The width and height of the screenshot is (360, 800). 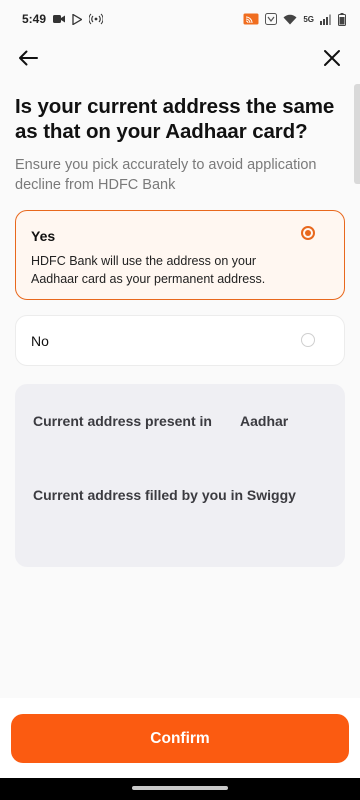 I want to click on close-button, so click(x=332, y=58).